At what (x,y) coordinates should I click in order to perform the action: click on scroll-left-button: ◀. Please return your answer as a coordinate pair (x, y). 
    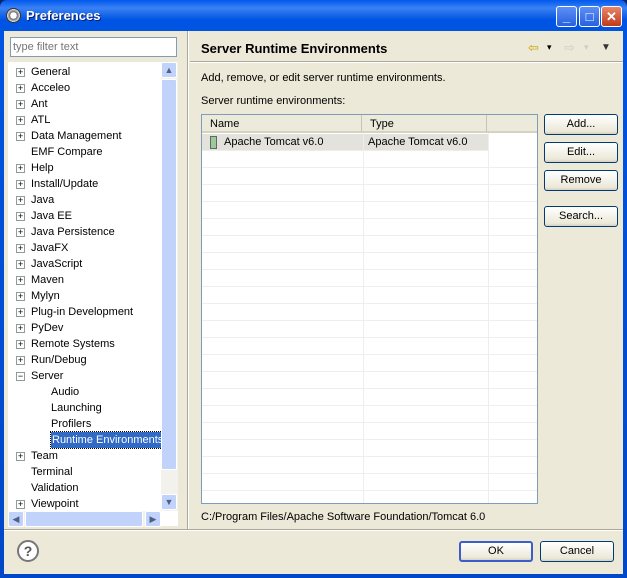
    Looking at the image, I should click on (16, 519).